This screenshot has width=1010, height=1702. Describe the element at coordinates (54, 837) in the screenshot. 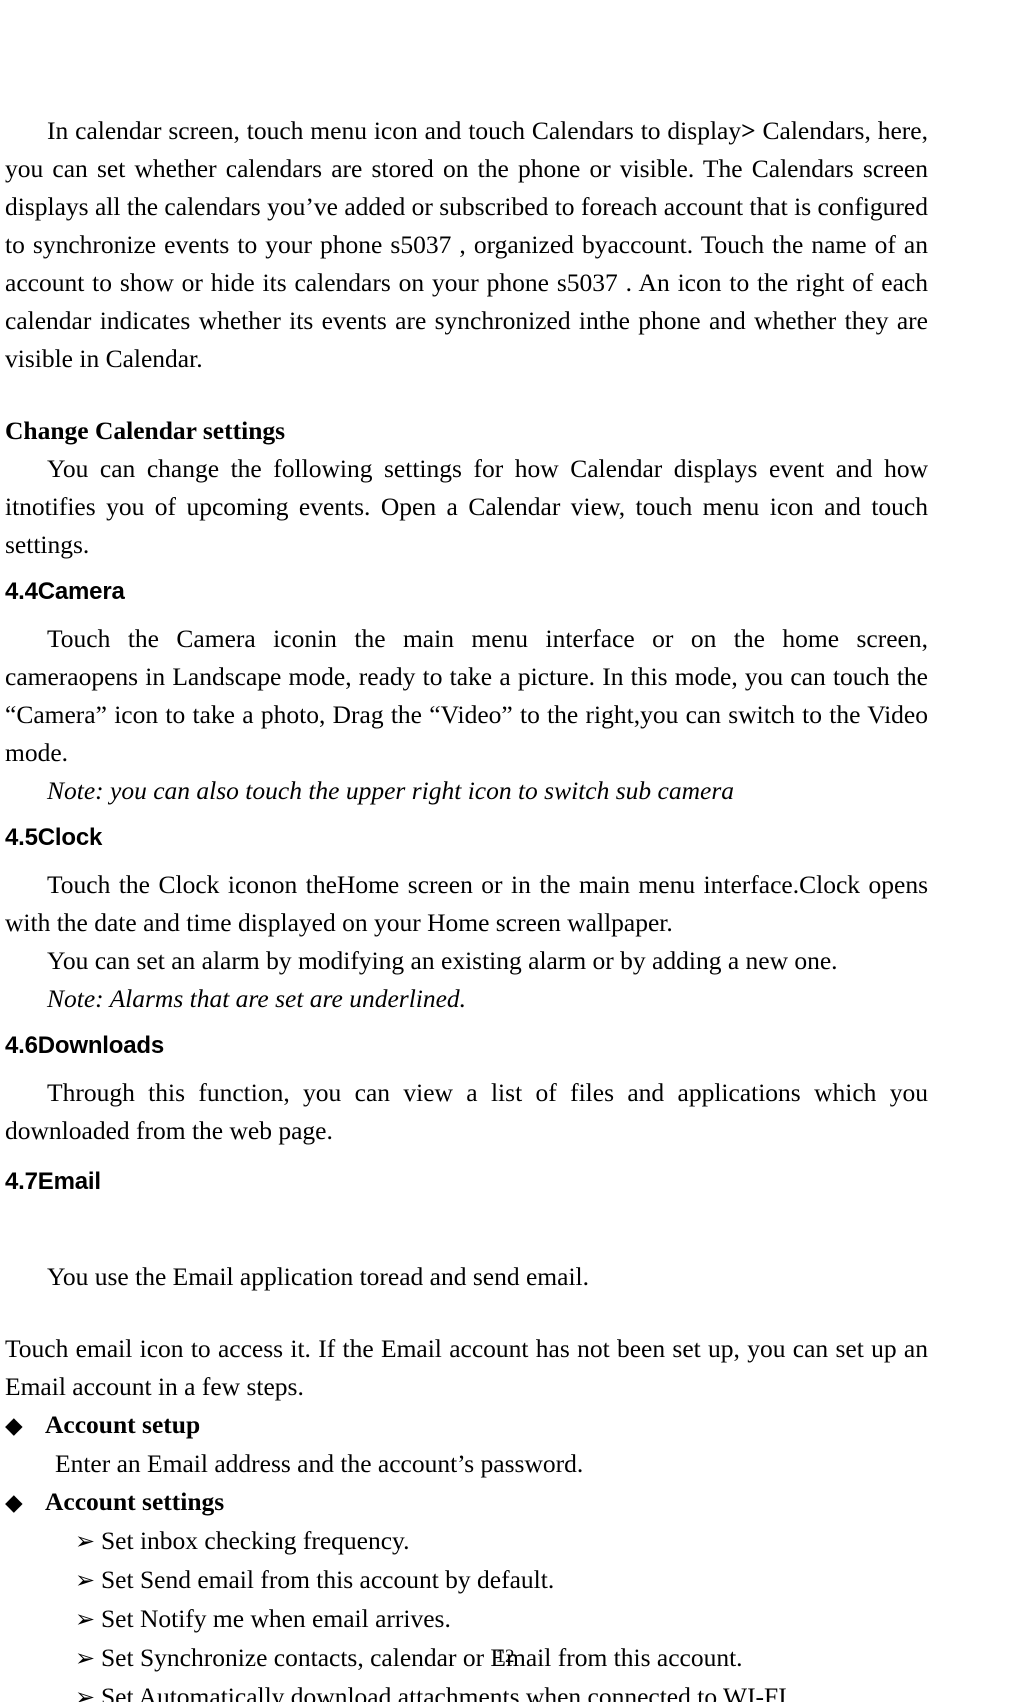

I see `section-heading-clock: 4.5Clock` at that location.